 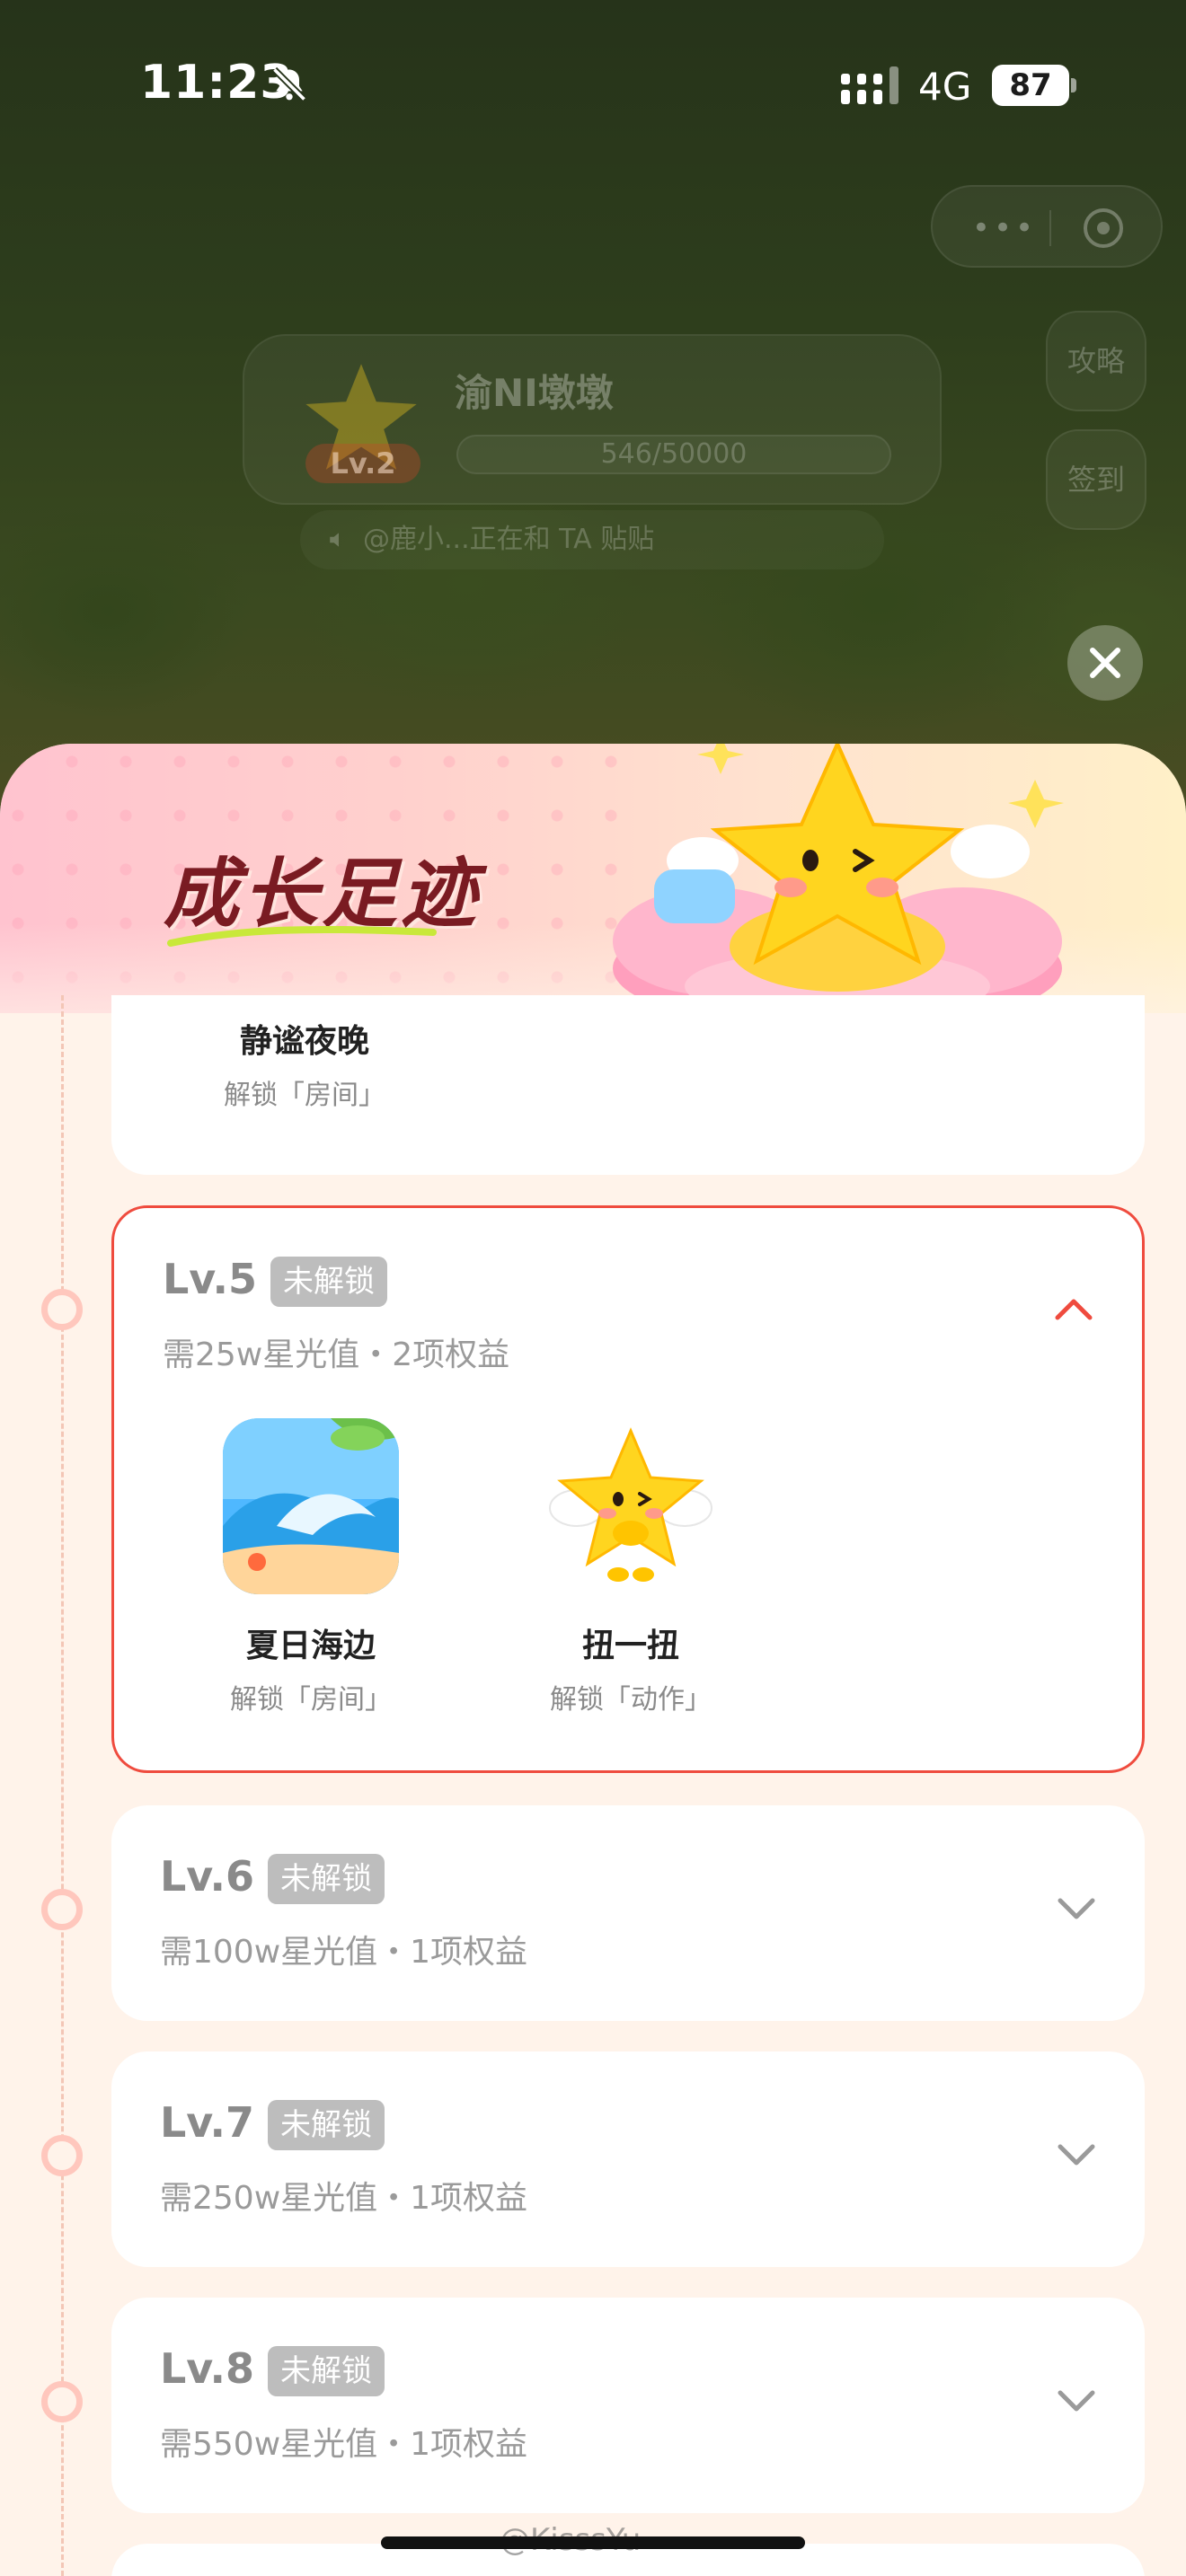 What do you see at coordinates (592, 419) in the screenshot?
I see `profile-card: Lv.2 渝NI墩墩 546/50000` at bounding box center [592, 419].